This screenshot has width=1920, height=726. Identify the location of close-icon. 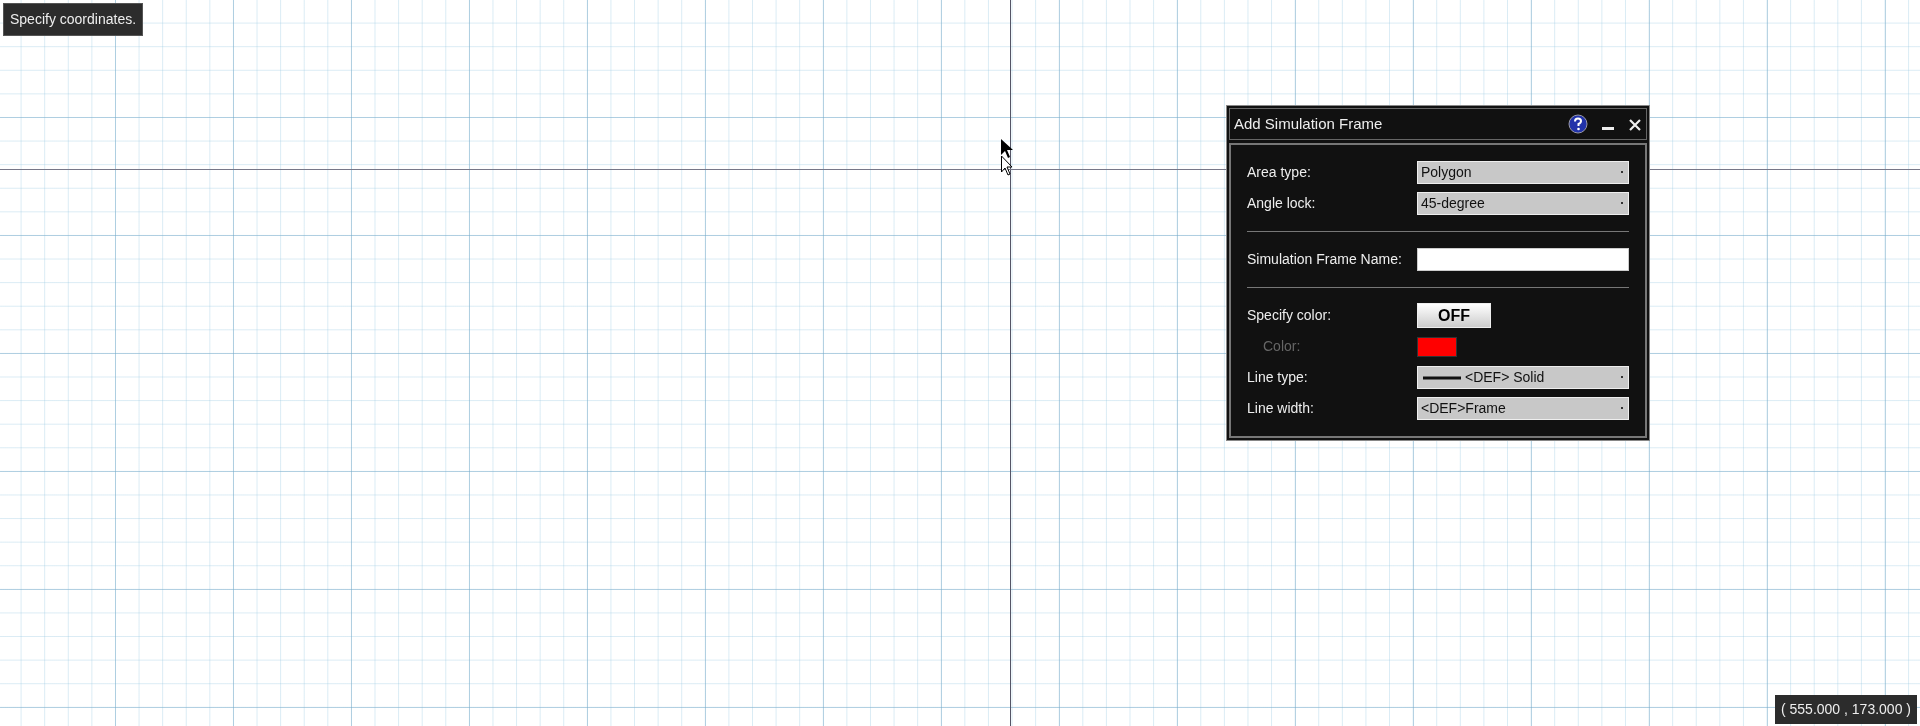
(1635, 124).